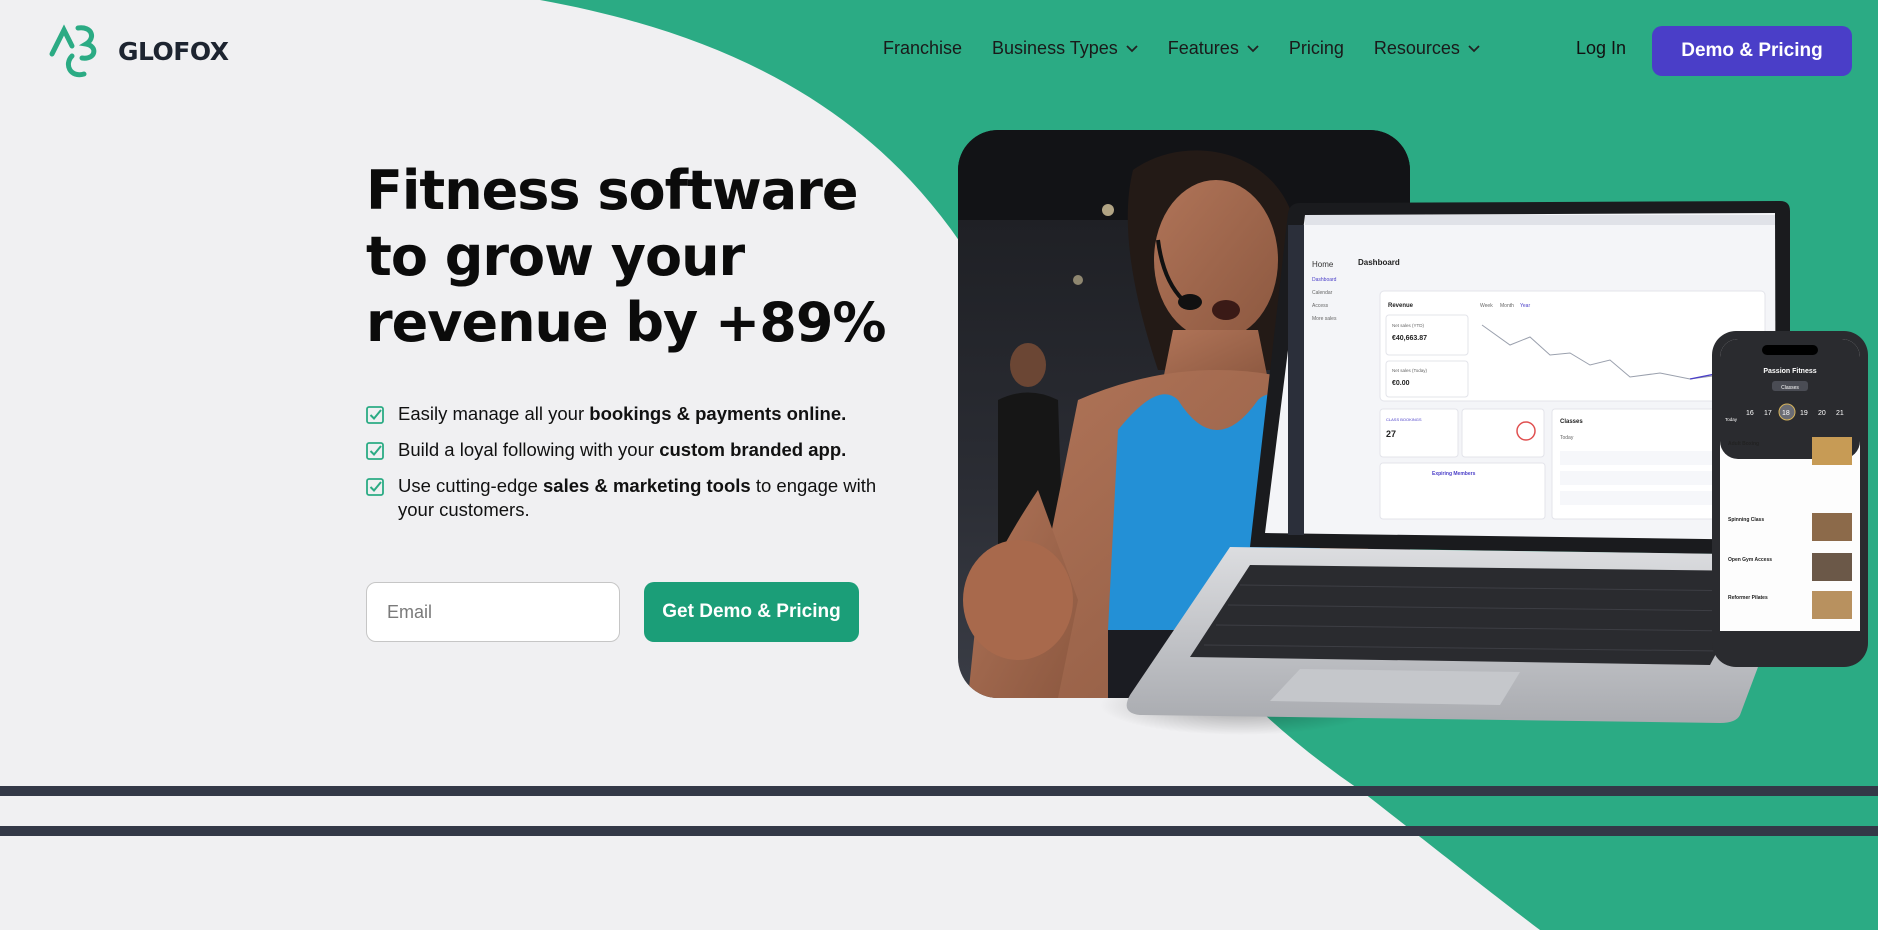 The width and height of the screenshot is (1878, 930). I want to click on divider-stripe-bottom, so click(939, 831).